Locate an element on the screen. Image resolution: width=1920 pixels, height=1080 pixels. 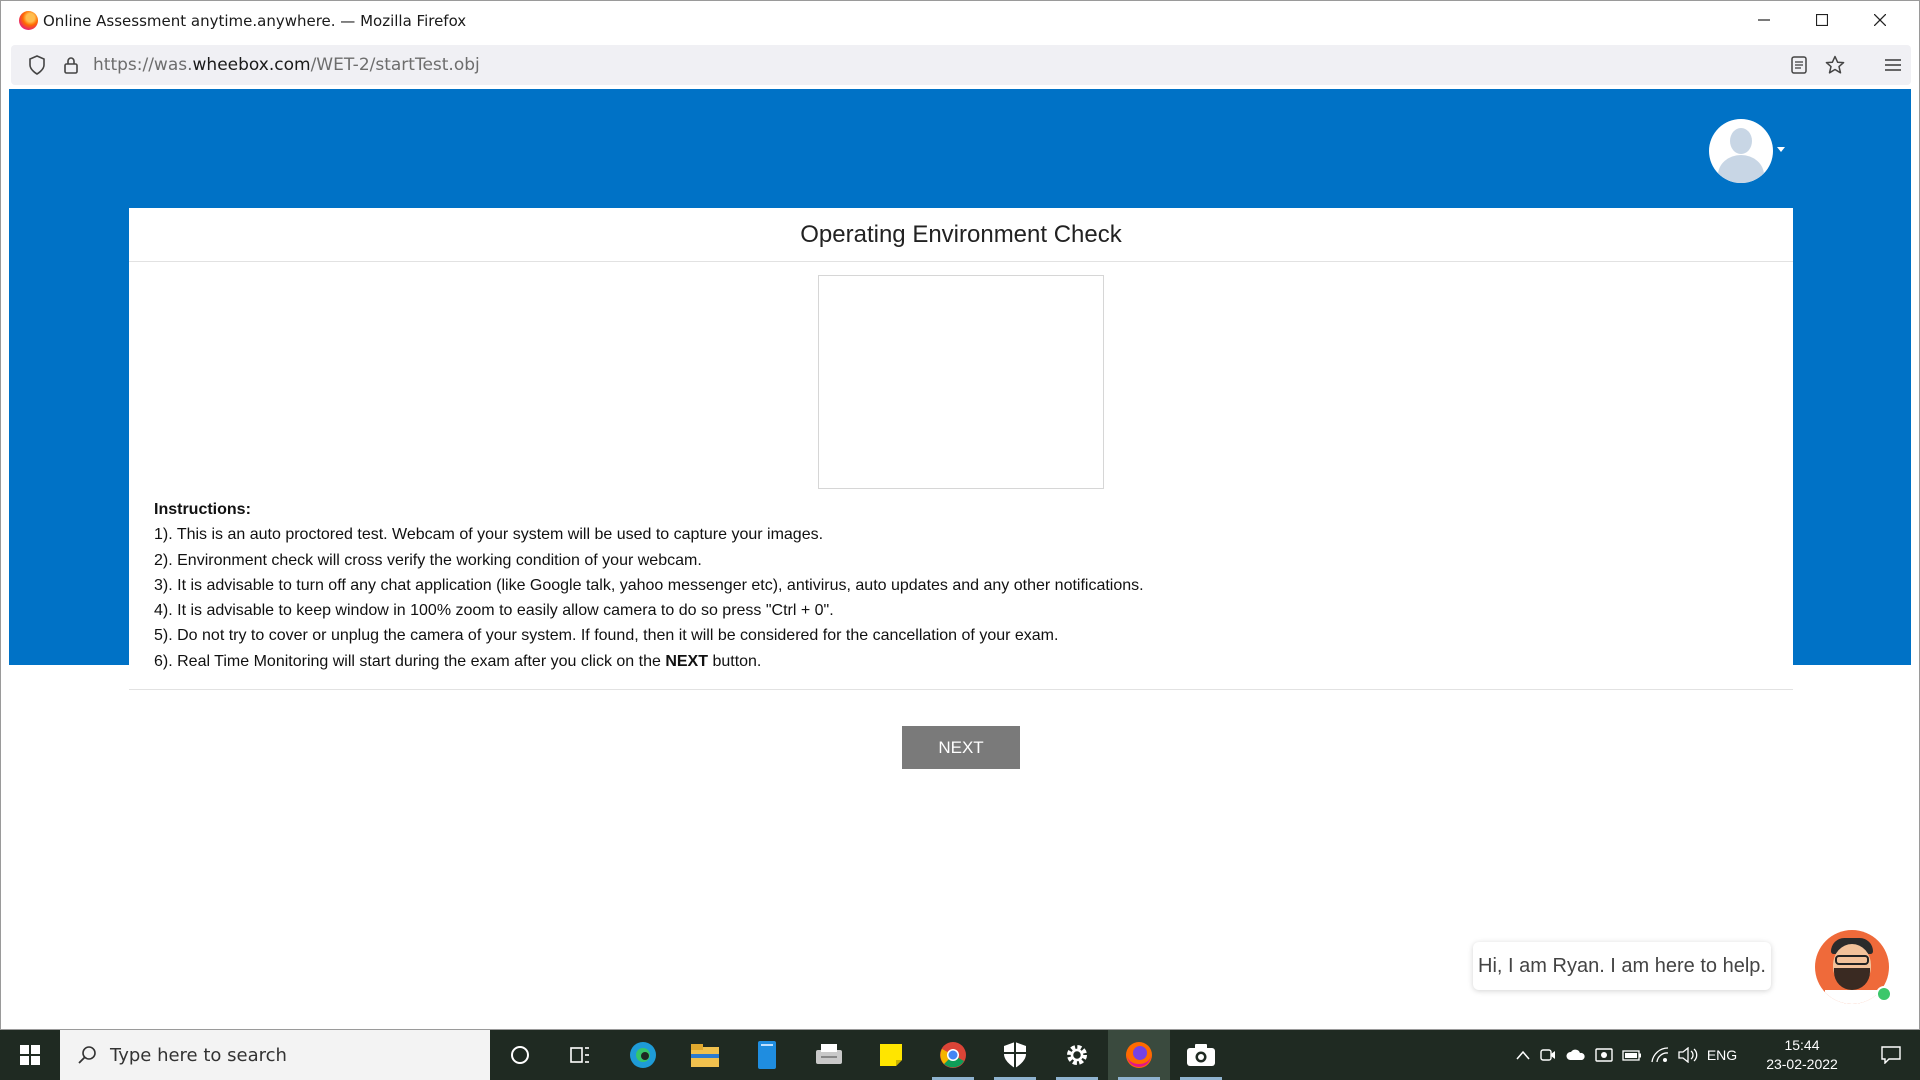
online-status-icon is located at coordinates (1884, 994).